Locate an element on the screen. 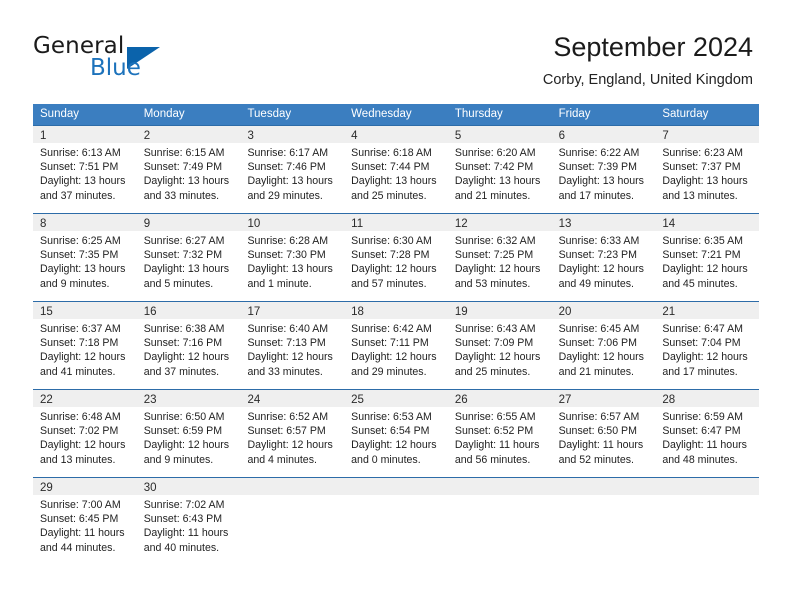 The image size is (792, 612). sunrise-text: Sunrise: 6:27 AM is located at coordinates (184, 241).